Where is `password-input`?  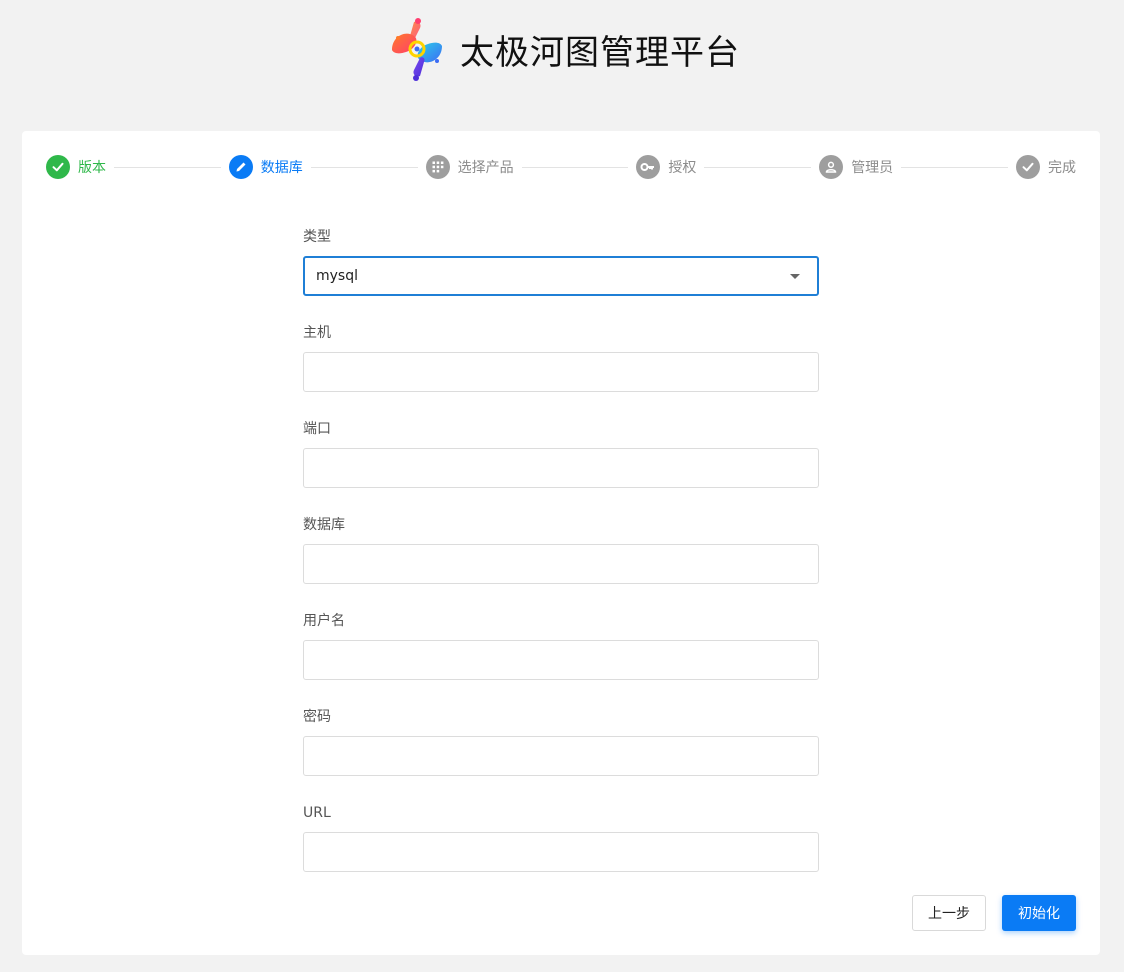
password-input is located at coordinates (561, 756).